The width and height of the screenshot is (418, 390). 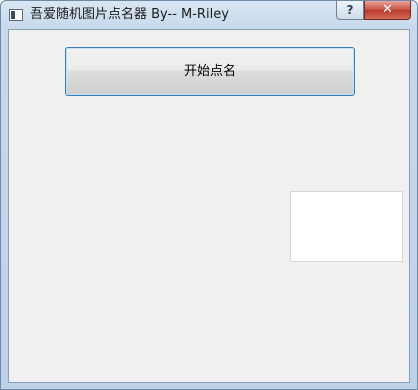 What do you see at coordinates (346, 226) in the screenshot?
I see `picture-display-area` at bounding box center [346, 226].